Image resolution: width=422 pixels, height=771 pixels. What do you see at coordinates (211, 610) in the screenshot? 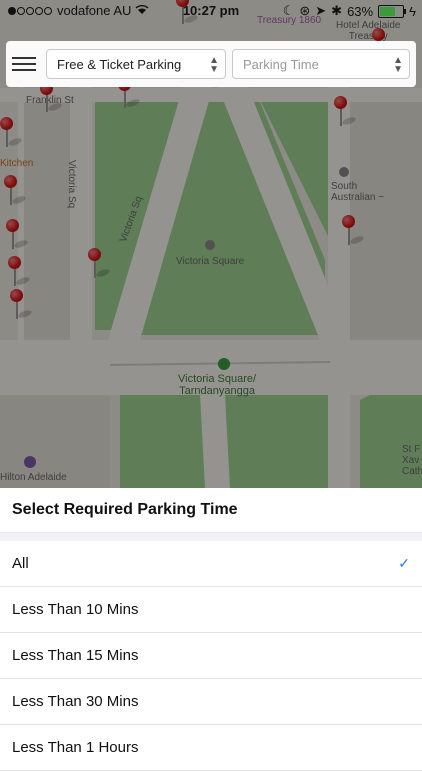
I see `parking-time-option: Less Than 10 Mins` at bounding box center [211, 610].